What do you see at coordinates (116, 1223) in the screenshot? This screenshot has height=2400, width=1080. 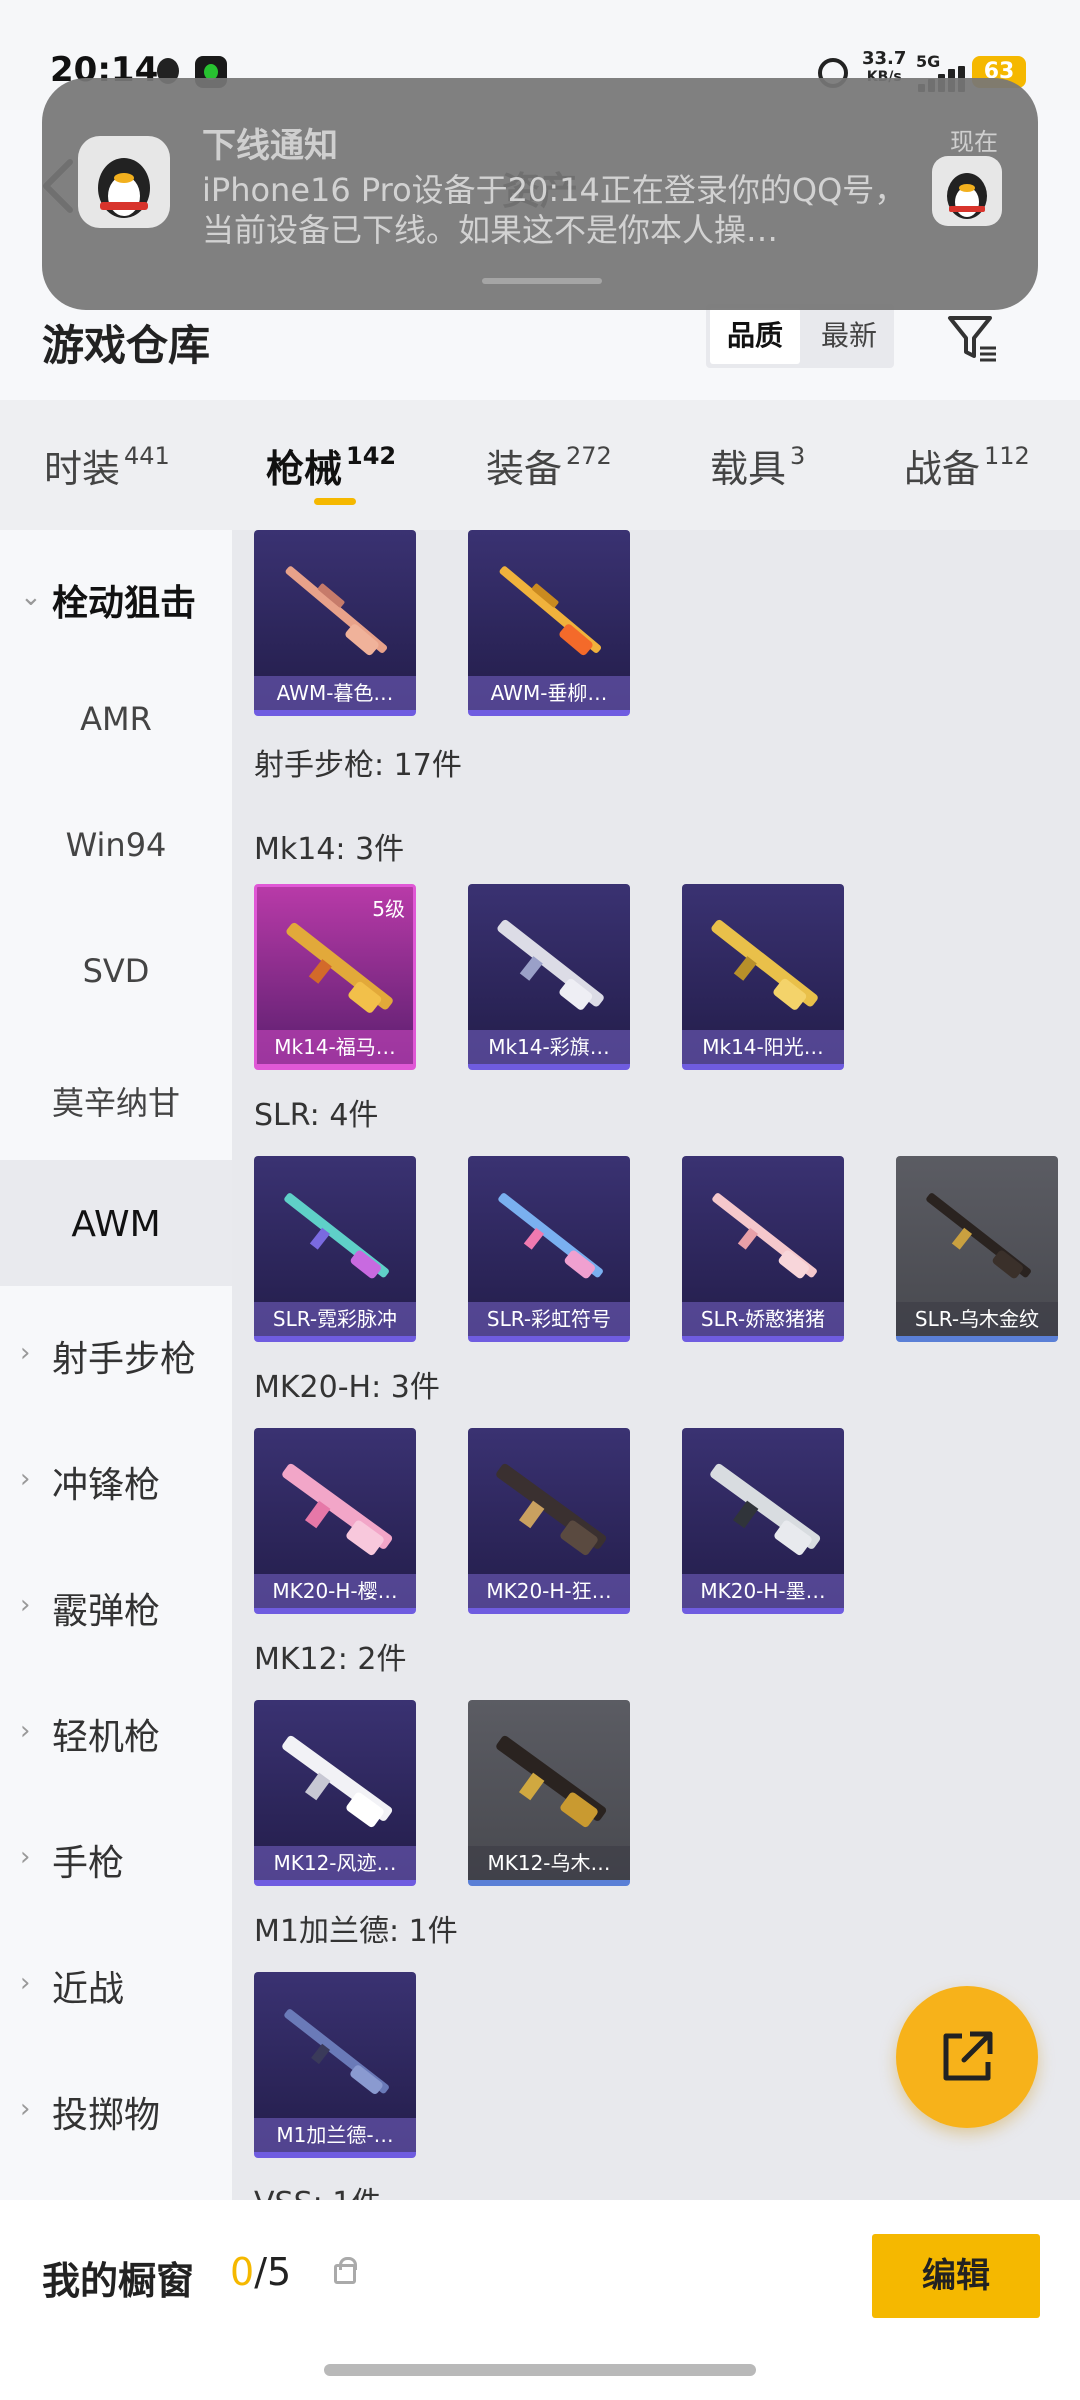 I see `sidebar-item-awm: AWM` at bounding box center [116, 1223].